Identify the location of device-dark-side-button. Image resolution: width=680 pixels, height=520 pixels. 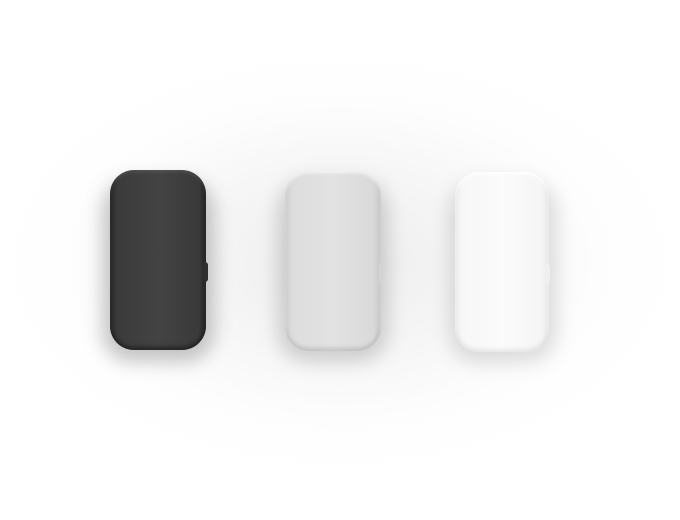
(206, 272).